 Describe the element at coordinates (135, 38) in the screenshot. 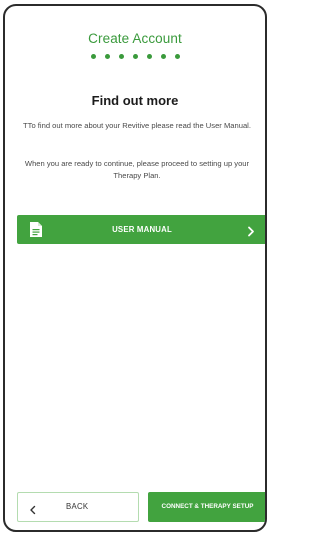

I see `page-title: Create Account` at that location.